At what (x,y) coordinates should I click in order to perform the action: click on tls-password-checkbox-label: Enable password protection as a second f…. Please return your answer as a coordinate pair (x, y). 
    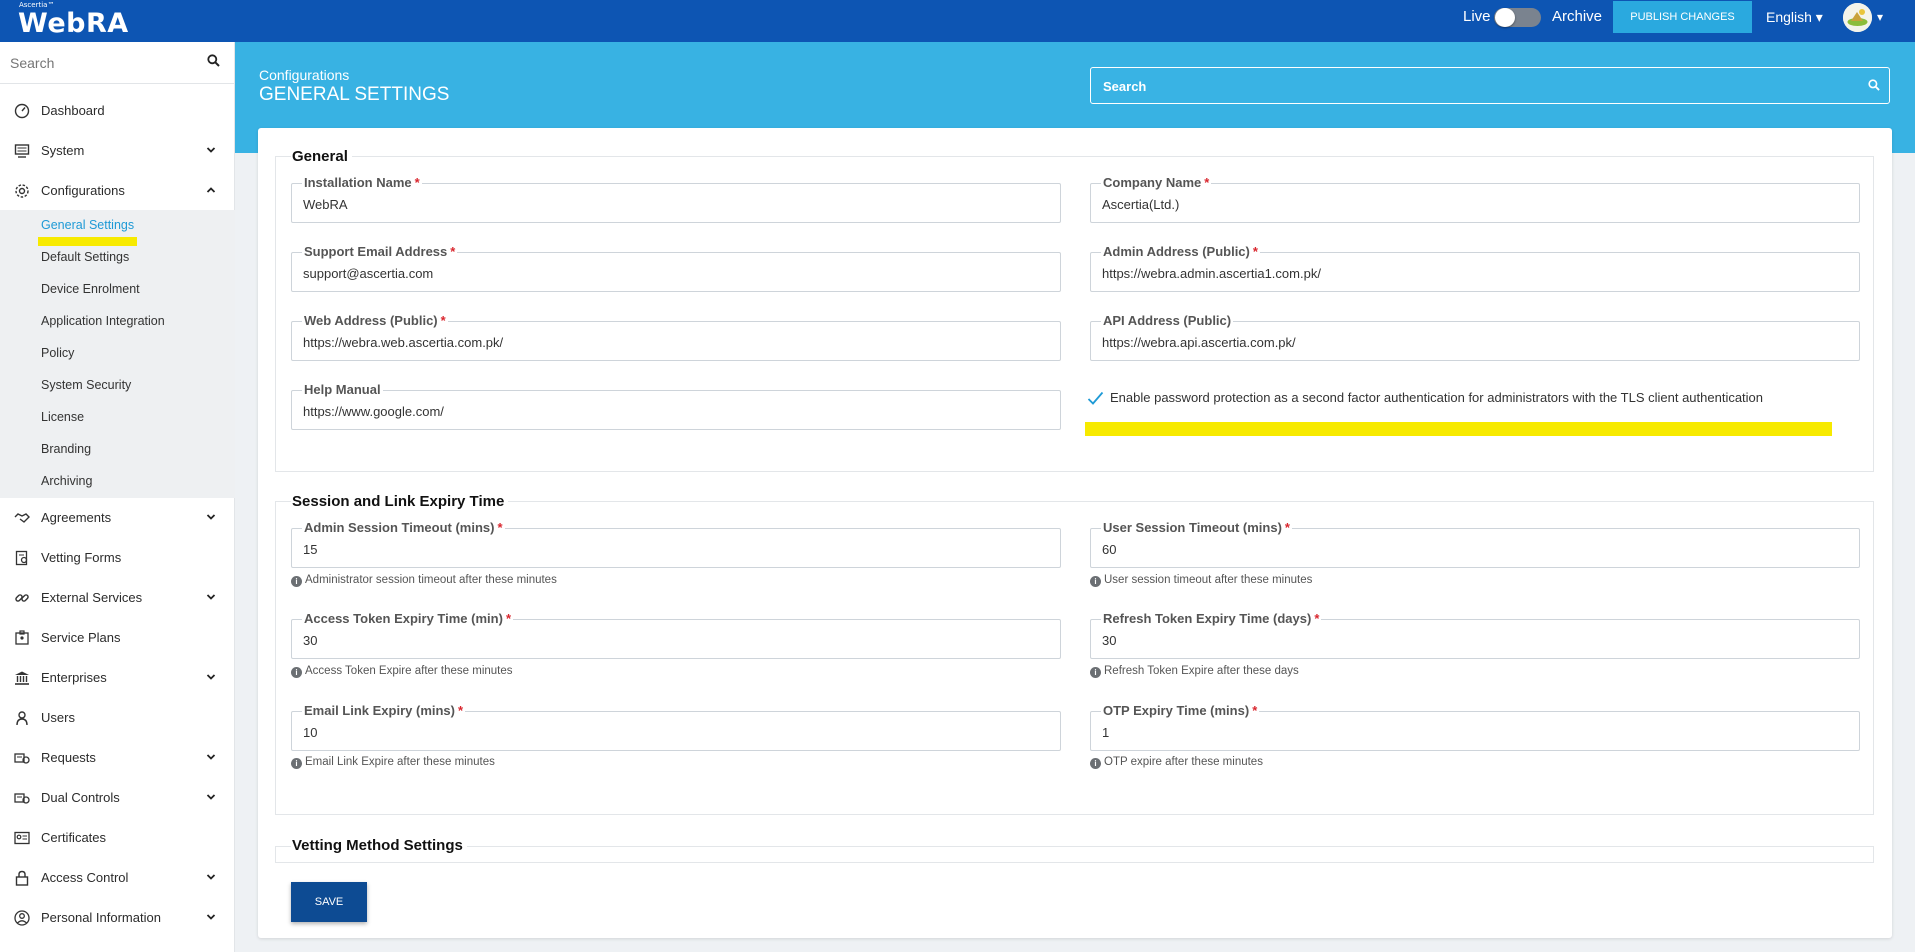
    Looking at the image, I should click on (1437, 397).